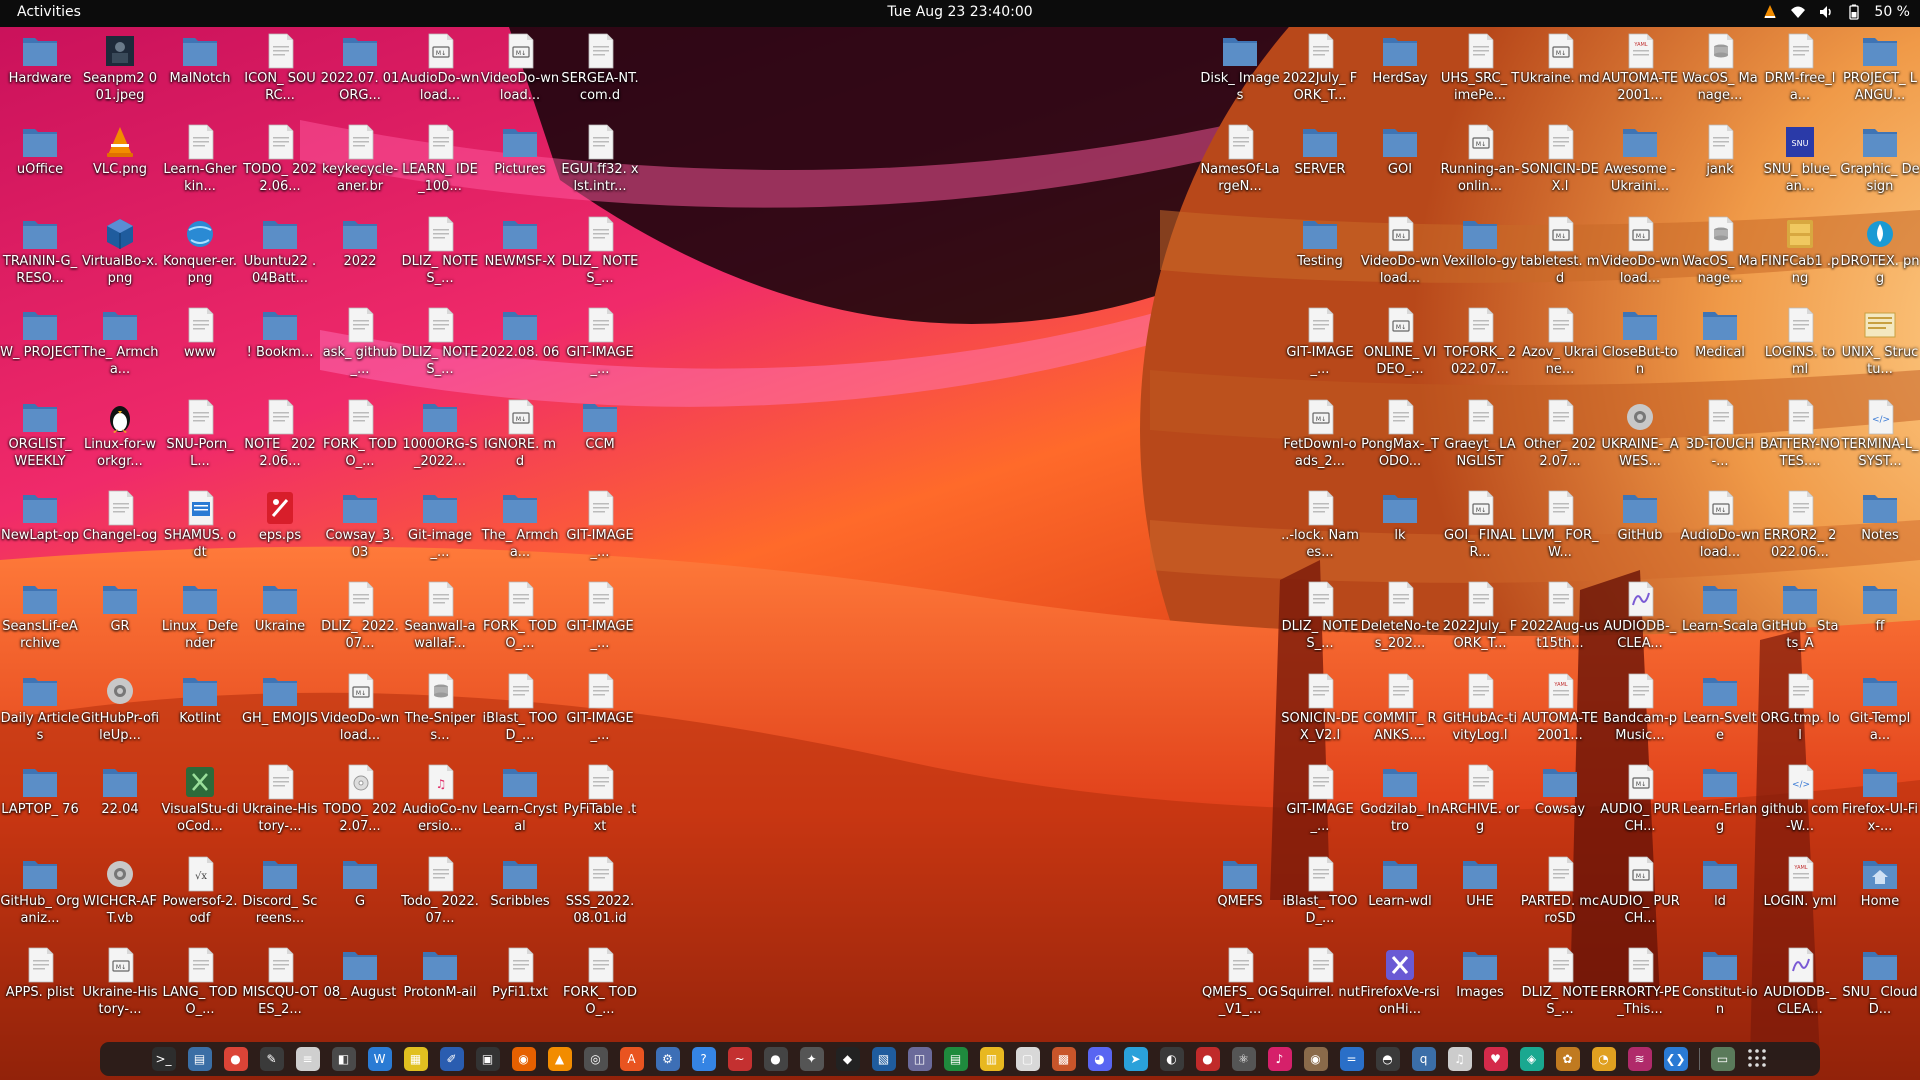  Describe the element at coordinates (120, 163) in the screenshot. I see `desktop-item-vlc-png: VLC.png` at that location.